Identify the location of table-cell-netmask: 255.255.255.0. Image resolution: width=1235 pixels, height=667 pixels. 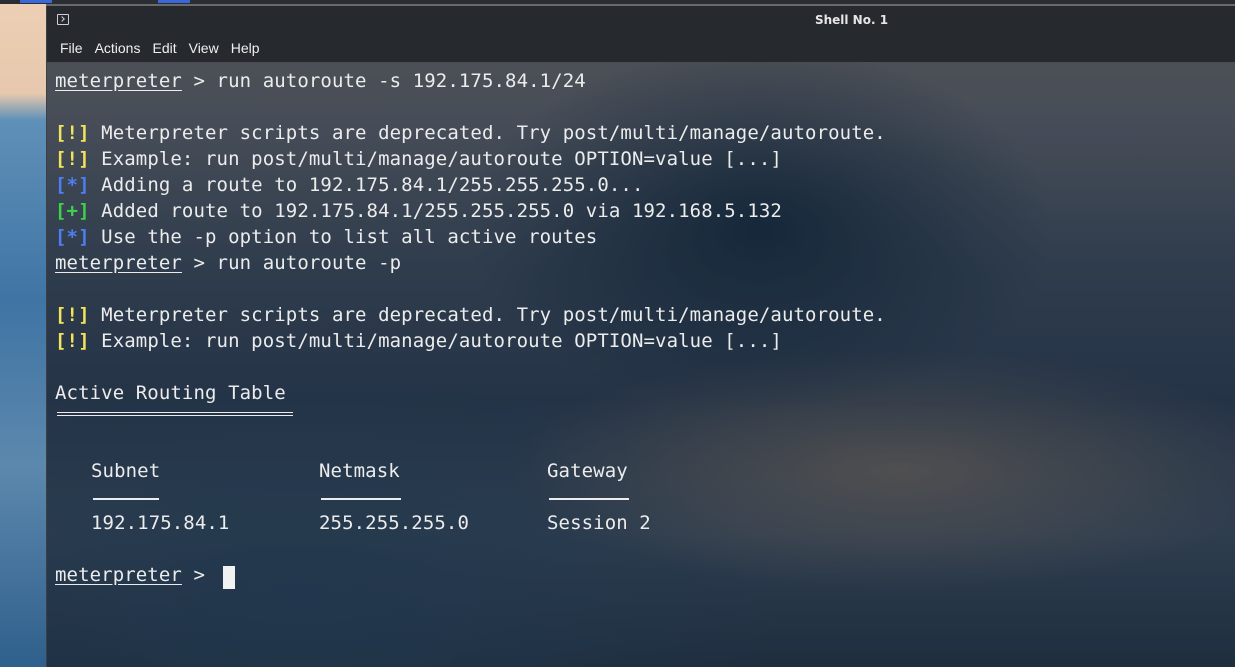
(394, 523).